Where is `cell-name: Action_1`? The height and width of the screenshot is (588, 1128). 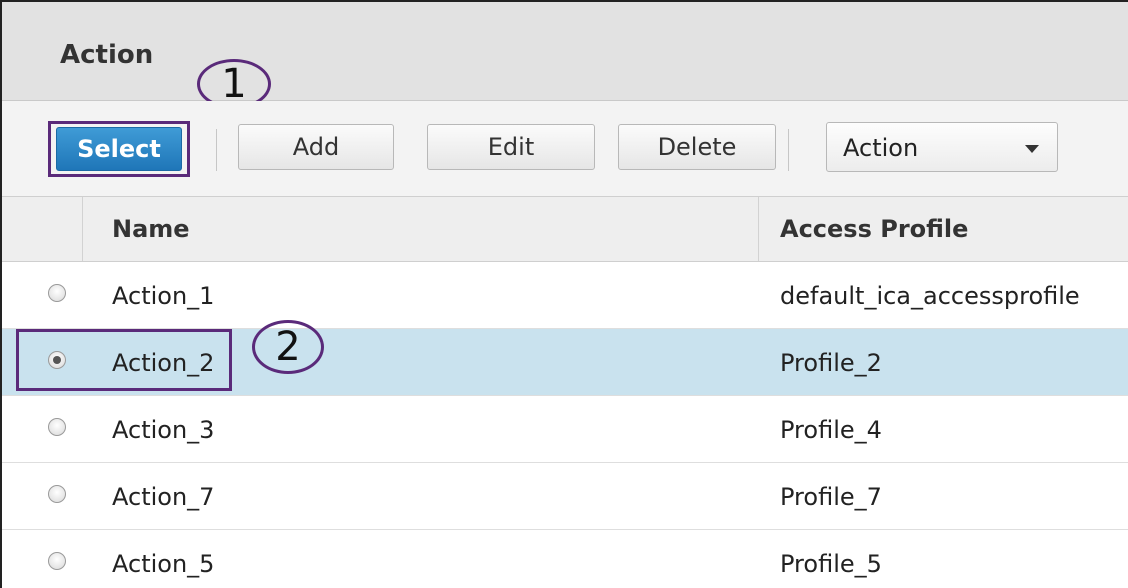 cell-name: Action_1 is located at coordinates (163, 296).